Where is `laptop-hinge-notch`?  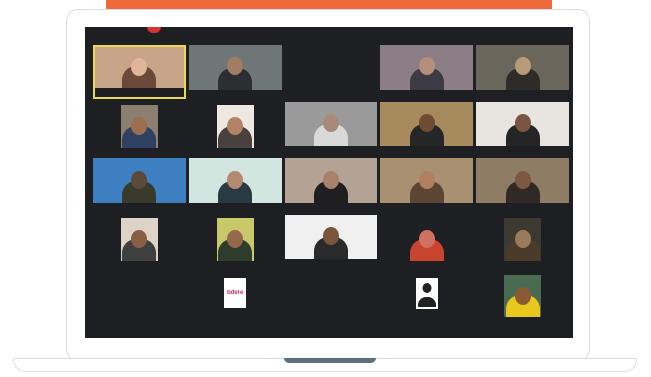
laptop-hinge-notch is located at coordinates (330, 360).